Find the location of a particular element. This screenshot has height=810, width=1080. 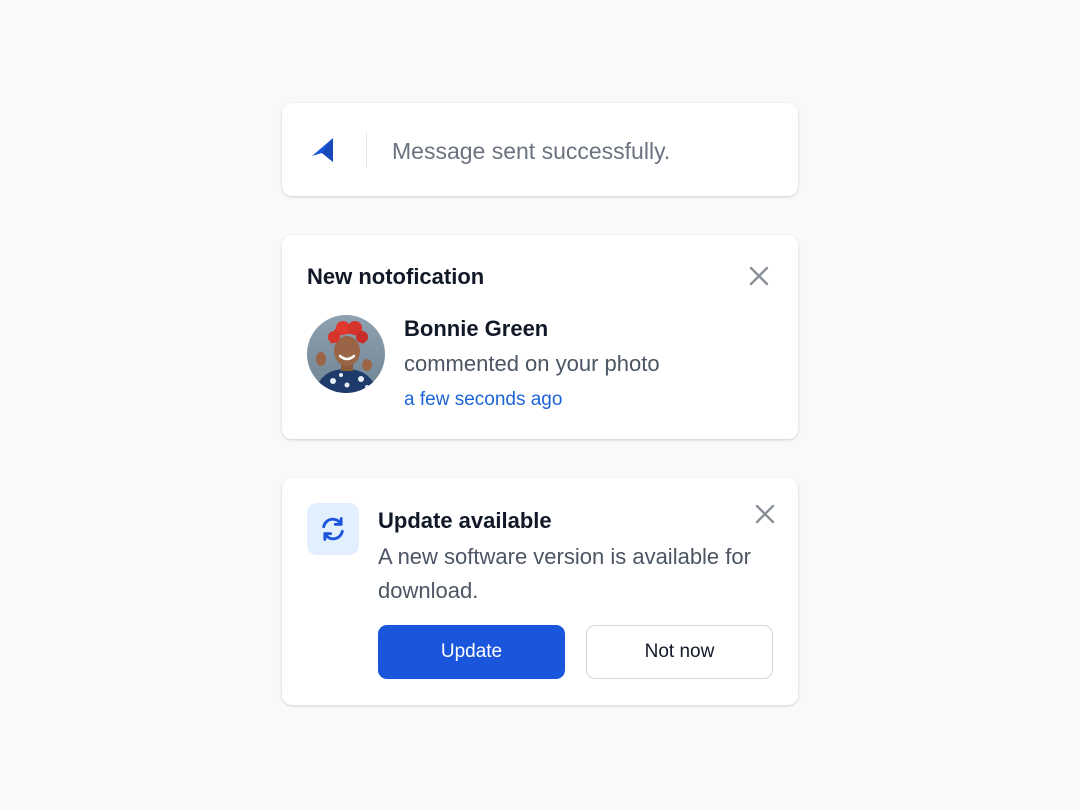

notification-close-button is located at coordinates (759, 276).